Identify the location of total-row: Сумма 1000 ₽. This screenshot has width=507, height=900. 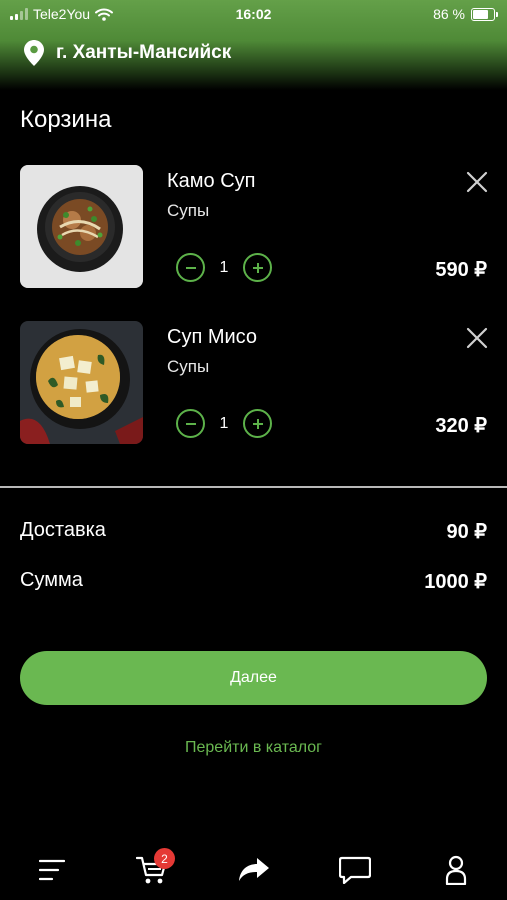
(253, 581).